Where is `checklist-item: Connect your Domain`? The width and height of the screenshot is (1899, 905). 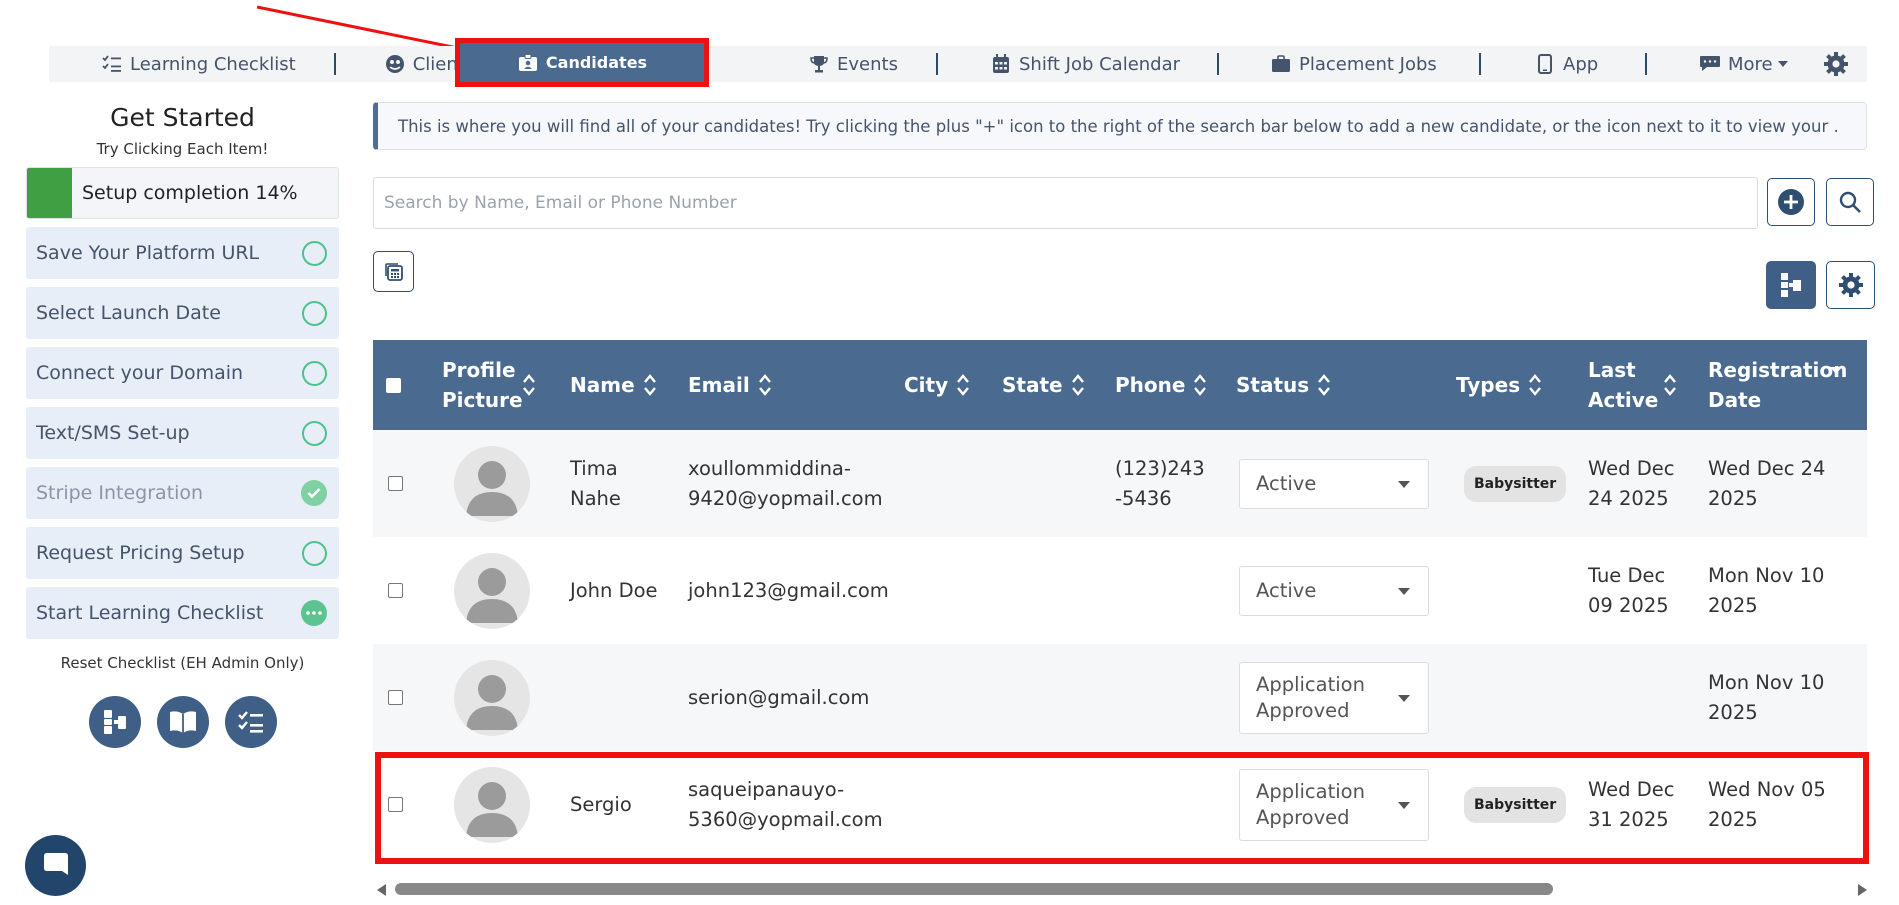
checklist-item: Connect your Domain is located at coordinates (182, 373).